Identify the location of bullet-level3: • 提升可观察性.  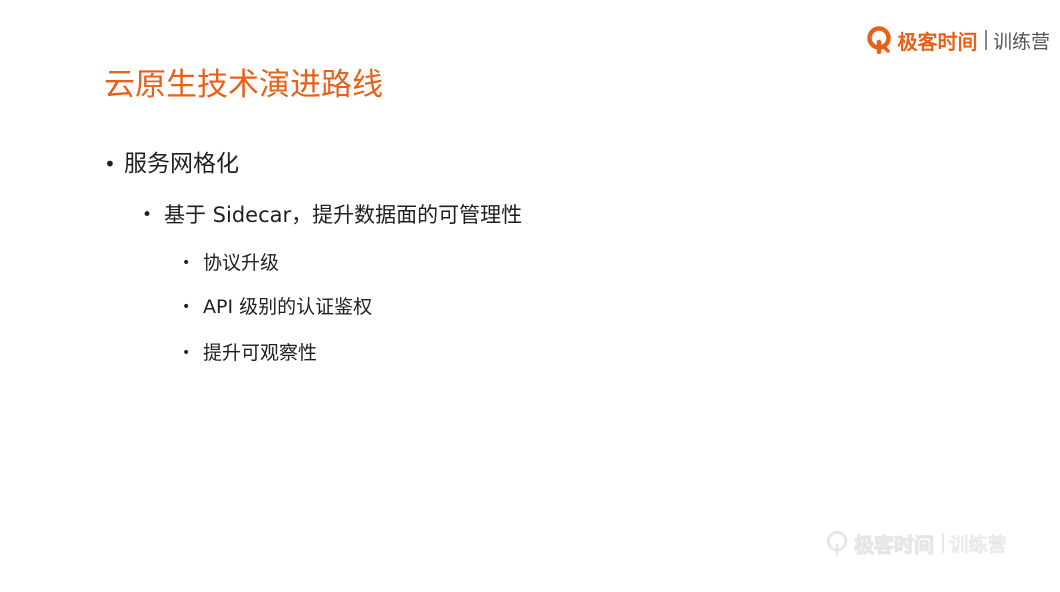
(249, 353).